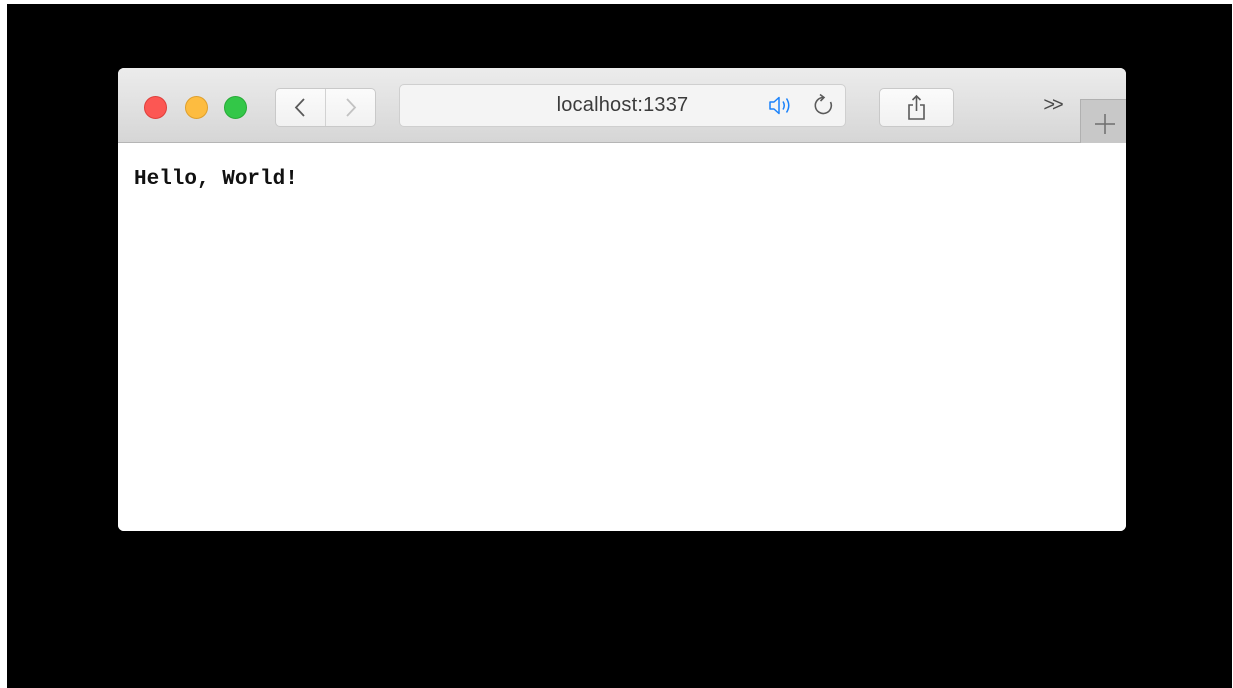  Describe the element at coordinates (216, 179) in the screenshot. I see `page-text: Hello, World!` at that location.